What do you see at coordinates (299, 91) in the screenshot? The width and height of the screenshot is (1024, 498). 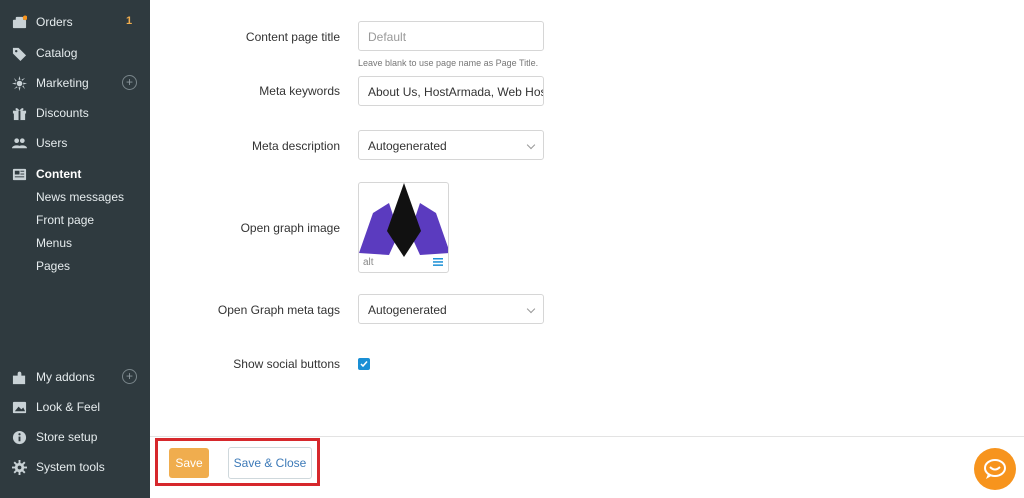 I see `meta-keywords-label: Meta keywords` at bounding box center [299, 91].